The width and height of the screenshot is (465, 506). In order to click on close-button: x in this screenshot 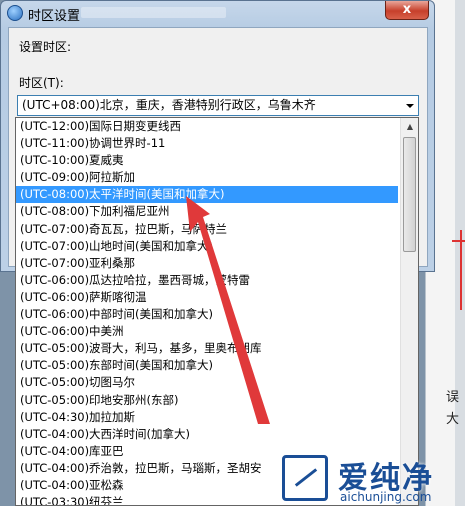, I will do `click(407, 10)`.